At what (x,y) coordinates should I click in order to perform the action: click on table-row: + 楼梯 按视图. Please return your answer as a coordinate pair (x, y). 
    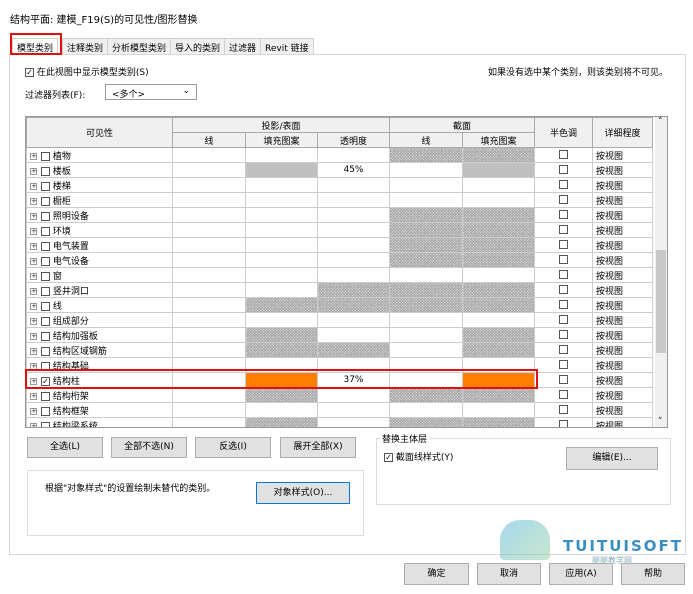
    Looking at the image, I should click on (339, 185).